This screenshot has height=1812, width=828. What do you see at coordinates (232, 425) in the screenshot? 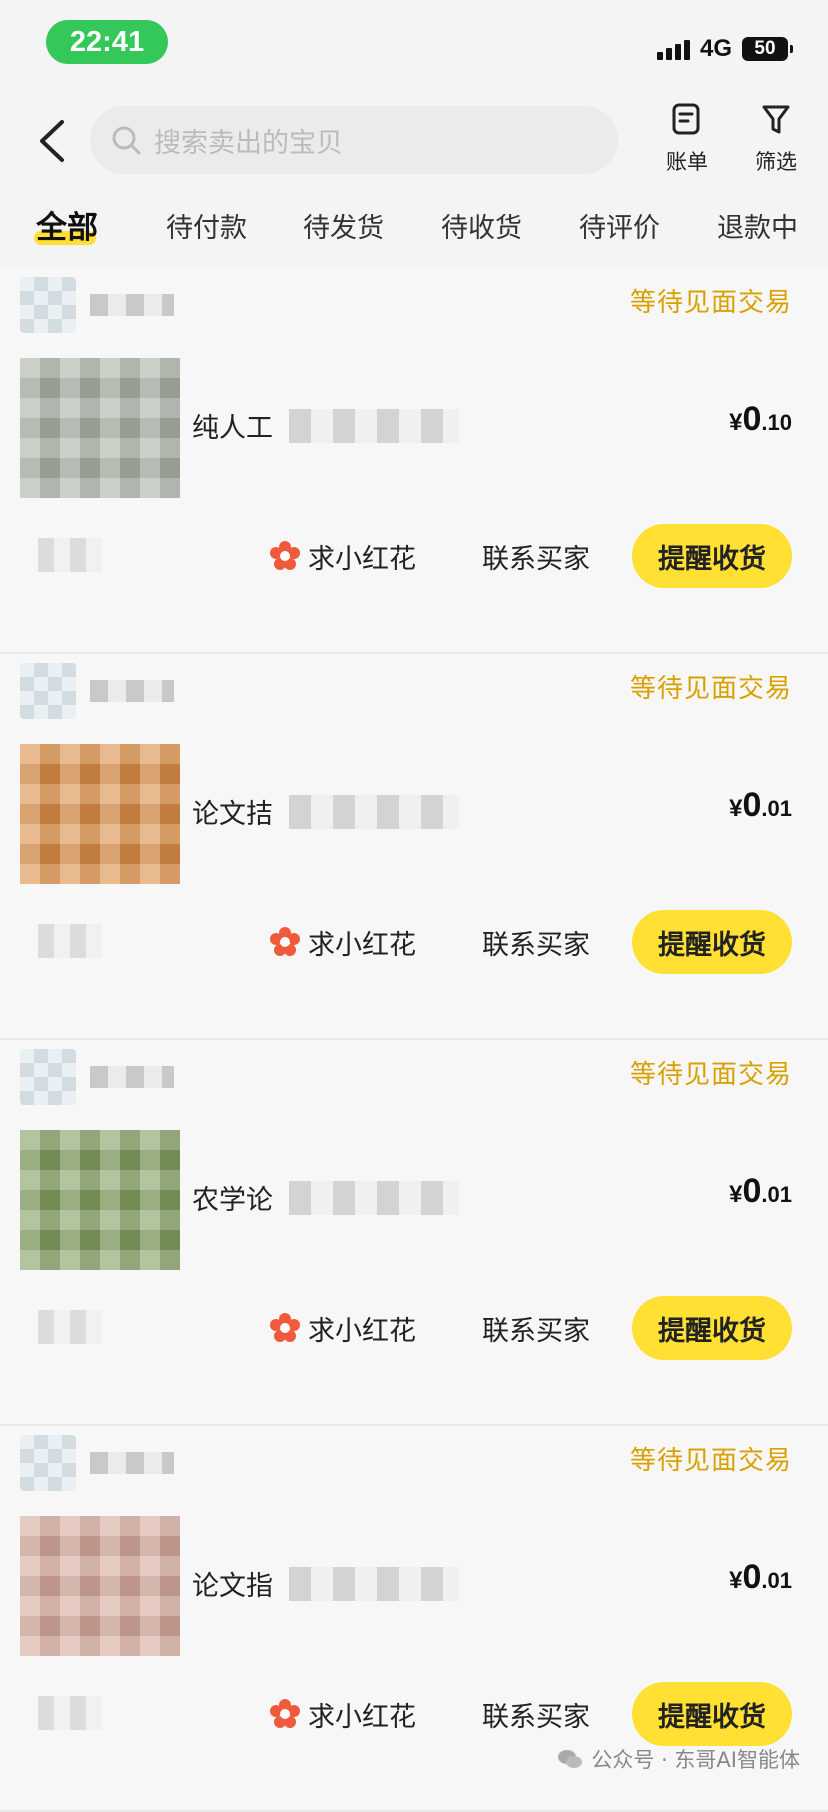
I see `product-title: 纯人工` at bounding box center [232, 425].